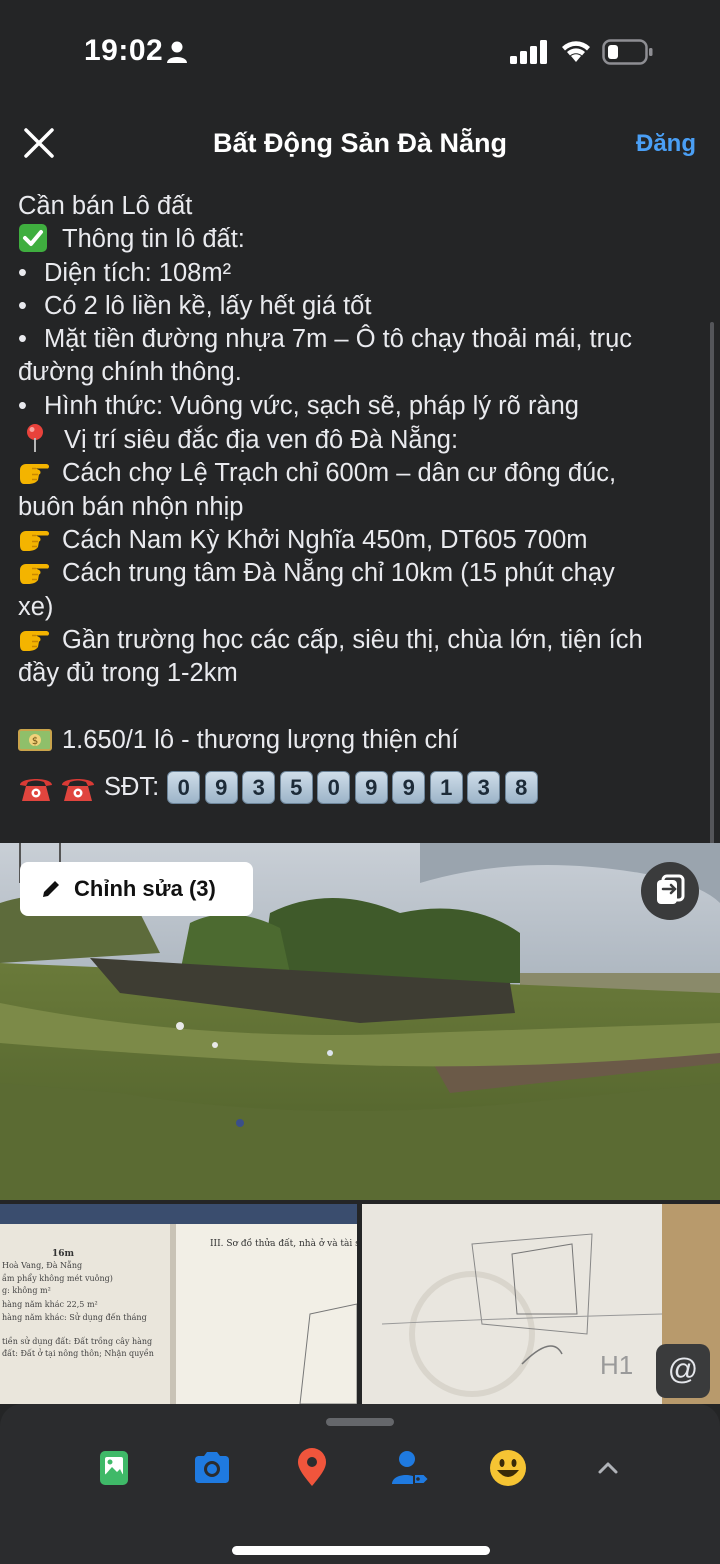 The image size is (720, 1564). What do you see at coordinates (138, 272) in the screenshot?
I see `list-item-text: Diện tích: 108m²` at bounding box center [138, 272].